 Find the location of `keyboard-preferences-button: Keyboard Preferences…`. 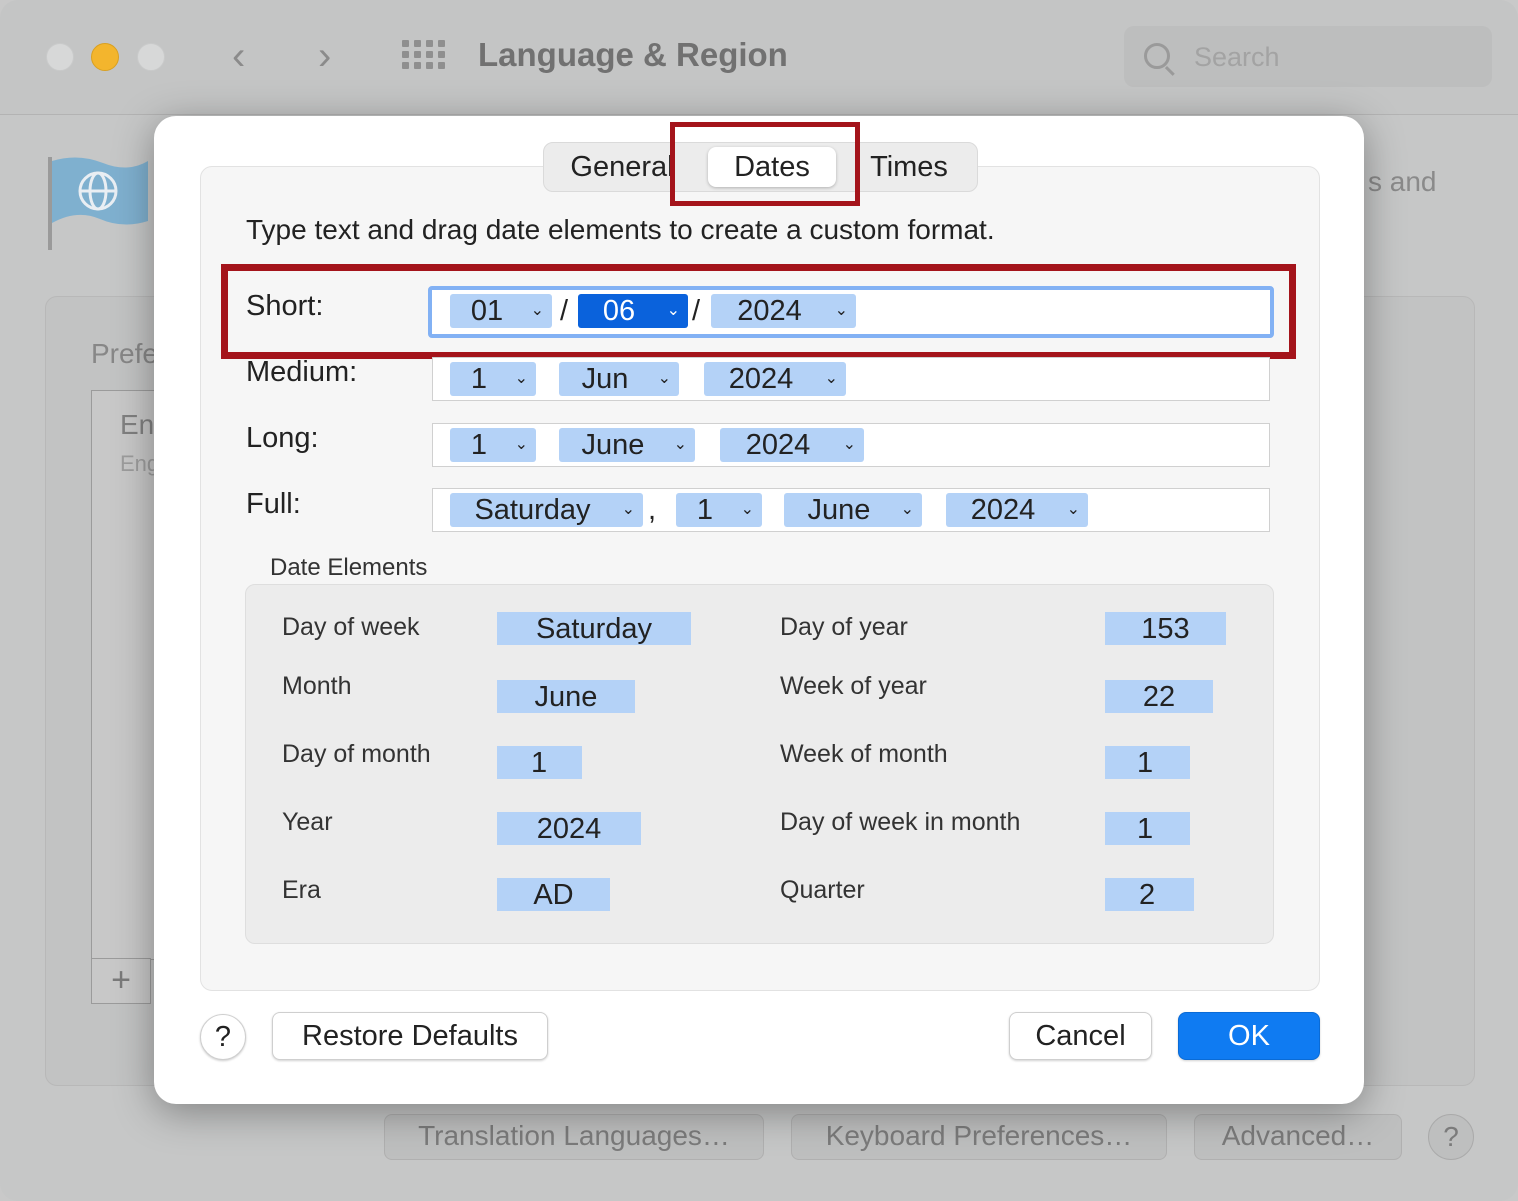

keyboard-preferences-button: Keyboard Preferences… is located at coordinates (979, 1137).